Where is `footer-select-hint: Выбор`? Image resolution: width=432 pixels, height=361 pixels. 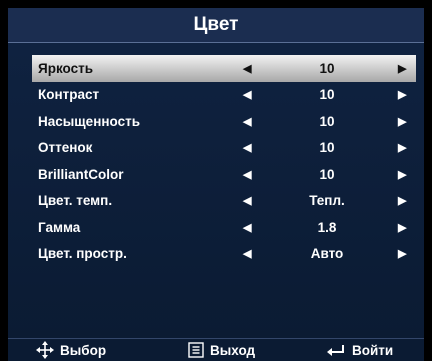 footer-select-hint: Выбор is located at coordinates (71, 350).